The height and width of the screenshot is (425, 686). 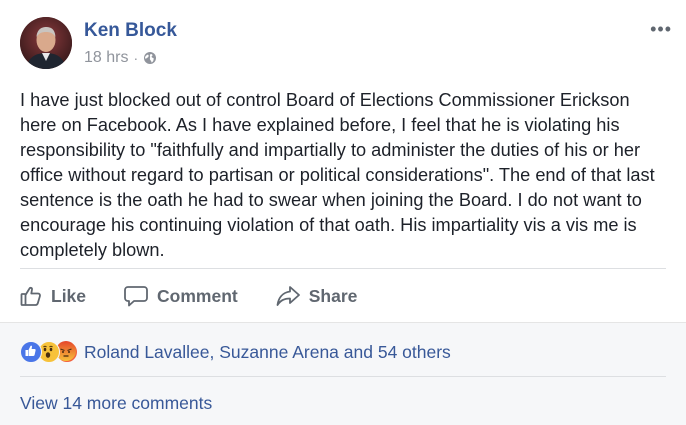 I want to click on post-actions-bar: Like Comment Share, so click(x=207, y=296).